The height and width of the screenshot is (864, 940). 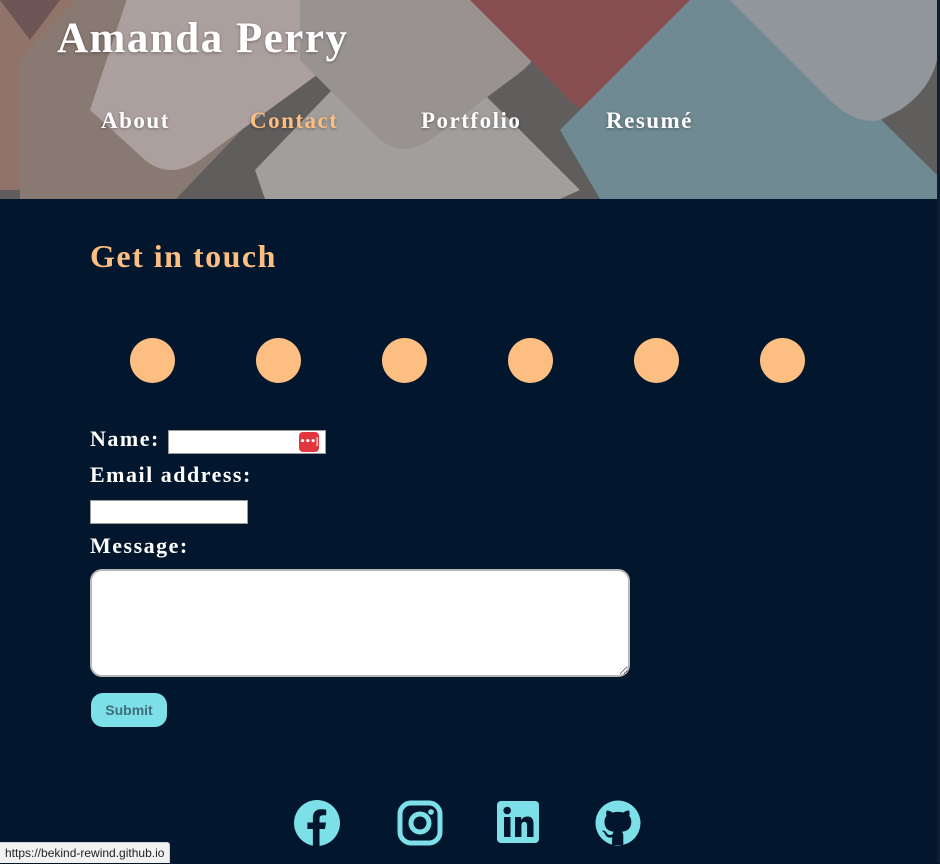 What do you see at coordinates (85, 852) in the screenshot?
I see `browser-status-url: https://bekind-rewind.github.io` at bounding box center [85, 852].